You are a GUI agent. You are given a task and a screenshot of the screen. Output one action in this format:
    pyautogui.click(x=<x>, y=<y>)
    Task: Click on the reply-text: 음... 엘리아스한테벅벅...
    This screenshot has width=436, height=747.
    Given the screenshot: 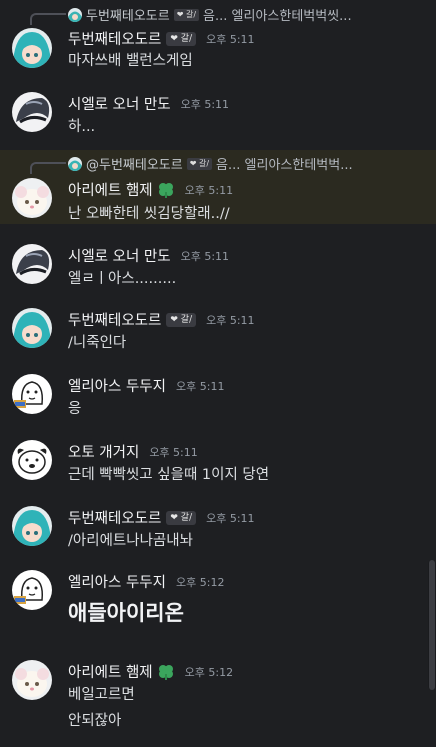 What is the action you would take?
    pyautogui.click(x=284, y=165)
    